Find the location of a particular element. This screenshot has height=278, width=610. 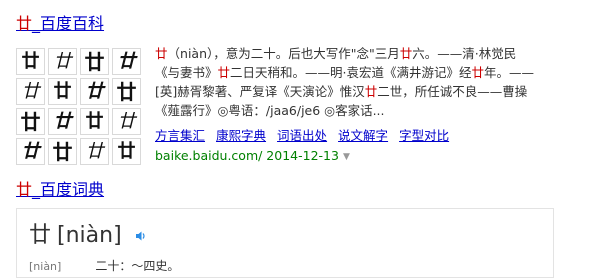

sub-link: 康熙字典 is located at coordinates (241, 135).